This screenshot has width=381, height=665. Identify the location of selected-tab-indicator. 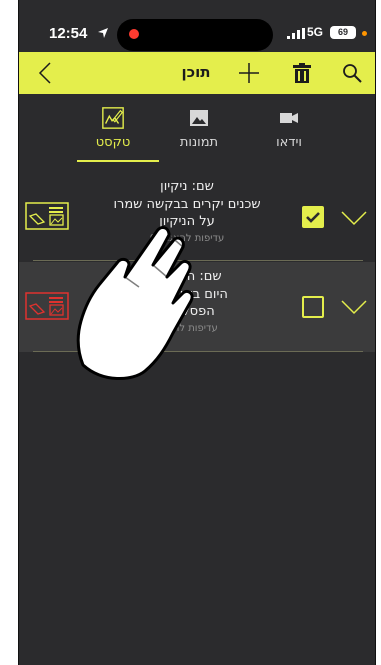
(118, 161).